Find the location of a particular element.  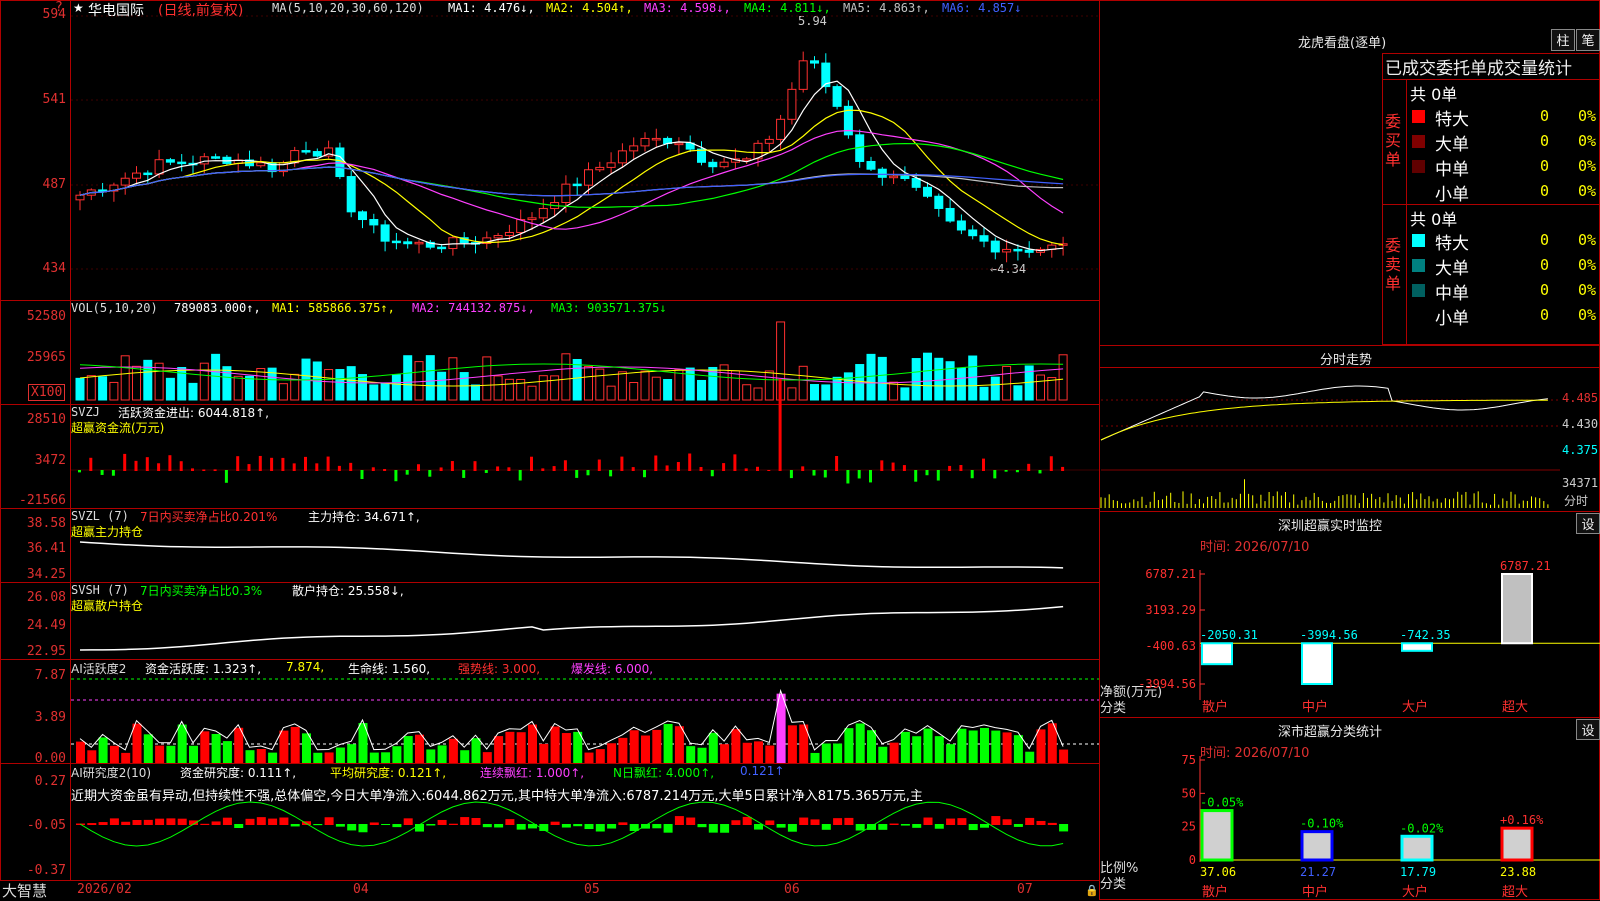

classify-settings-button: 设 is located at coordinates (1588, 729).